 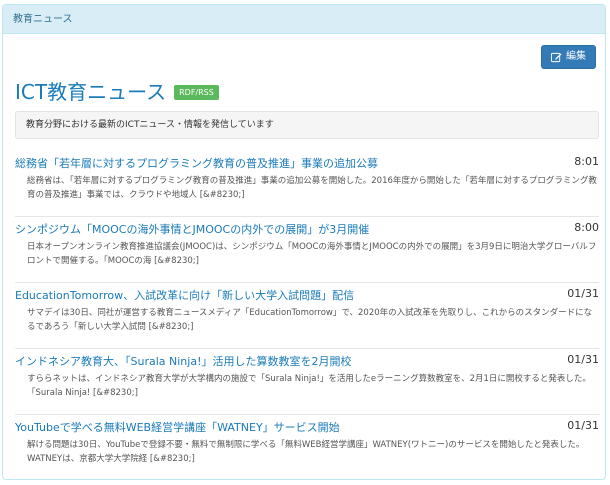 What do you see at coordinates (177, 427) in the screenshot?
I see `news-title-link: YouTubeで学べる無料WEB経営学講座「WATNEY」サービス開始` at bounding box center [177, 427].